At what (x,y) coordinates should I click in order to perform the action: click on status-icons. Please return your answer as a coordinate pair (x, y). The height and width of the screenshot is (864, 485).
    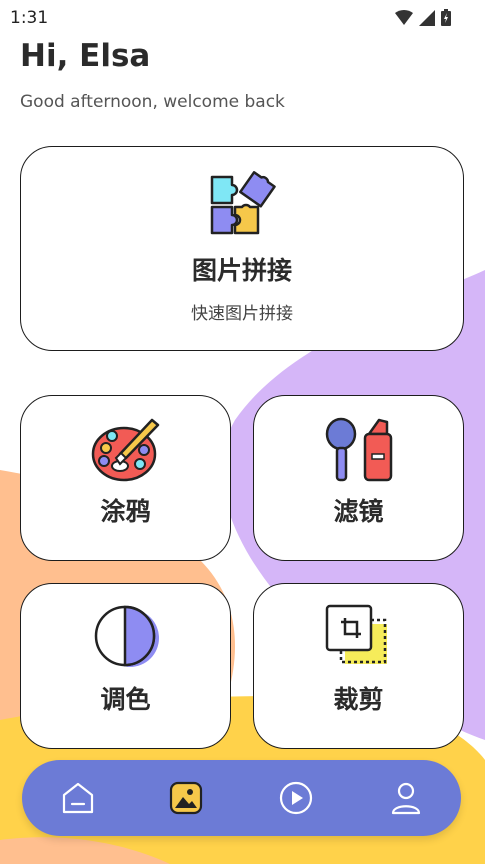
    Looking at the image, I should click on (423, 17).